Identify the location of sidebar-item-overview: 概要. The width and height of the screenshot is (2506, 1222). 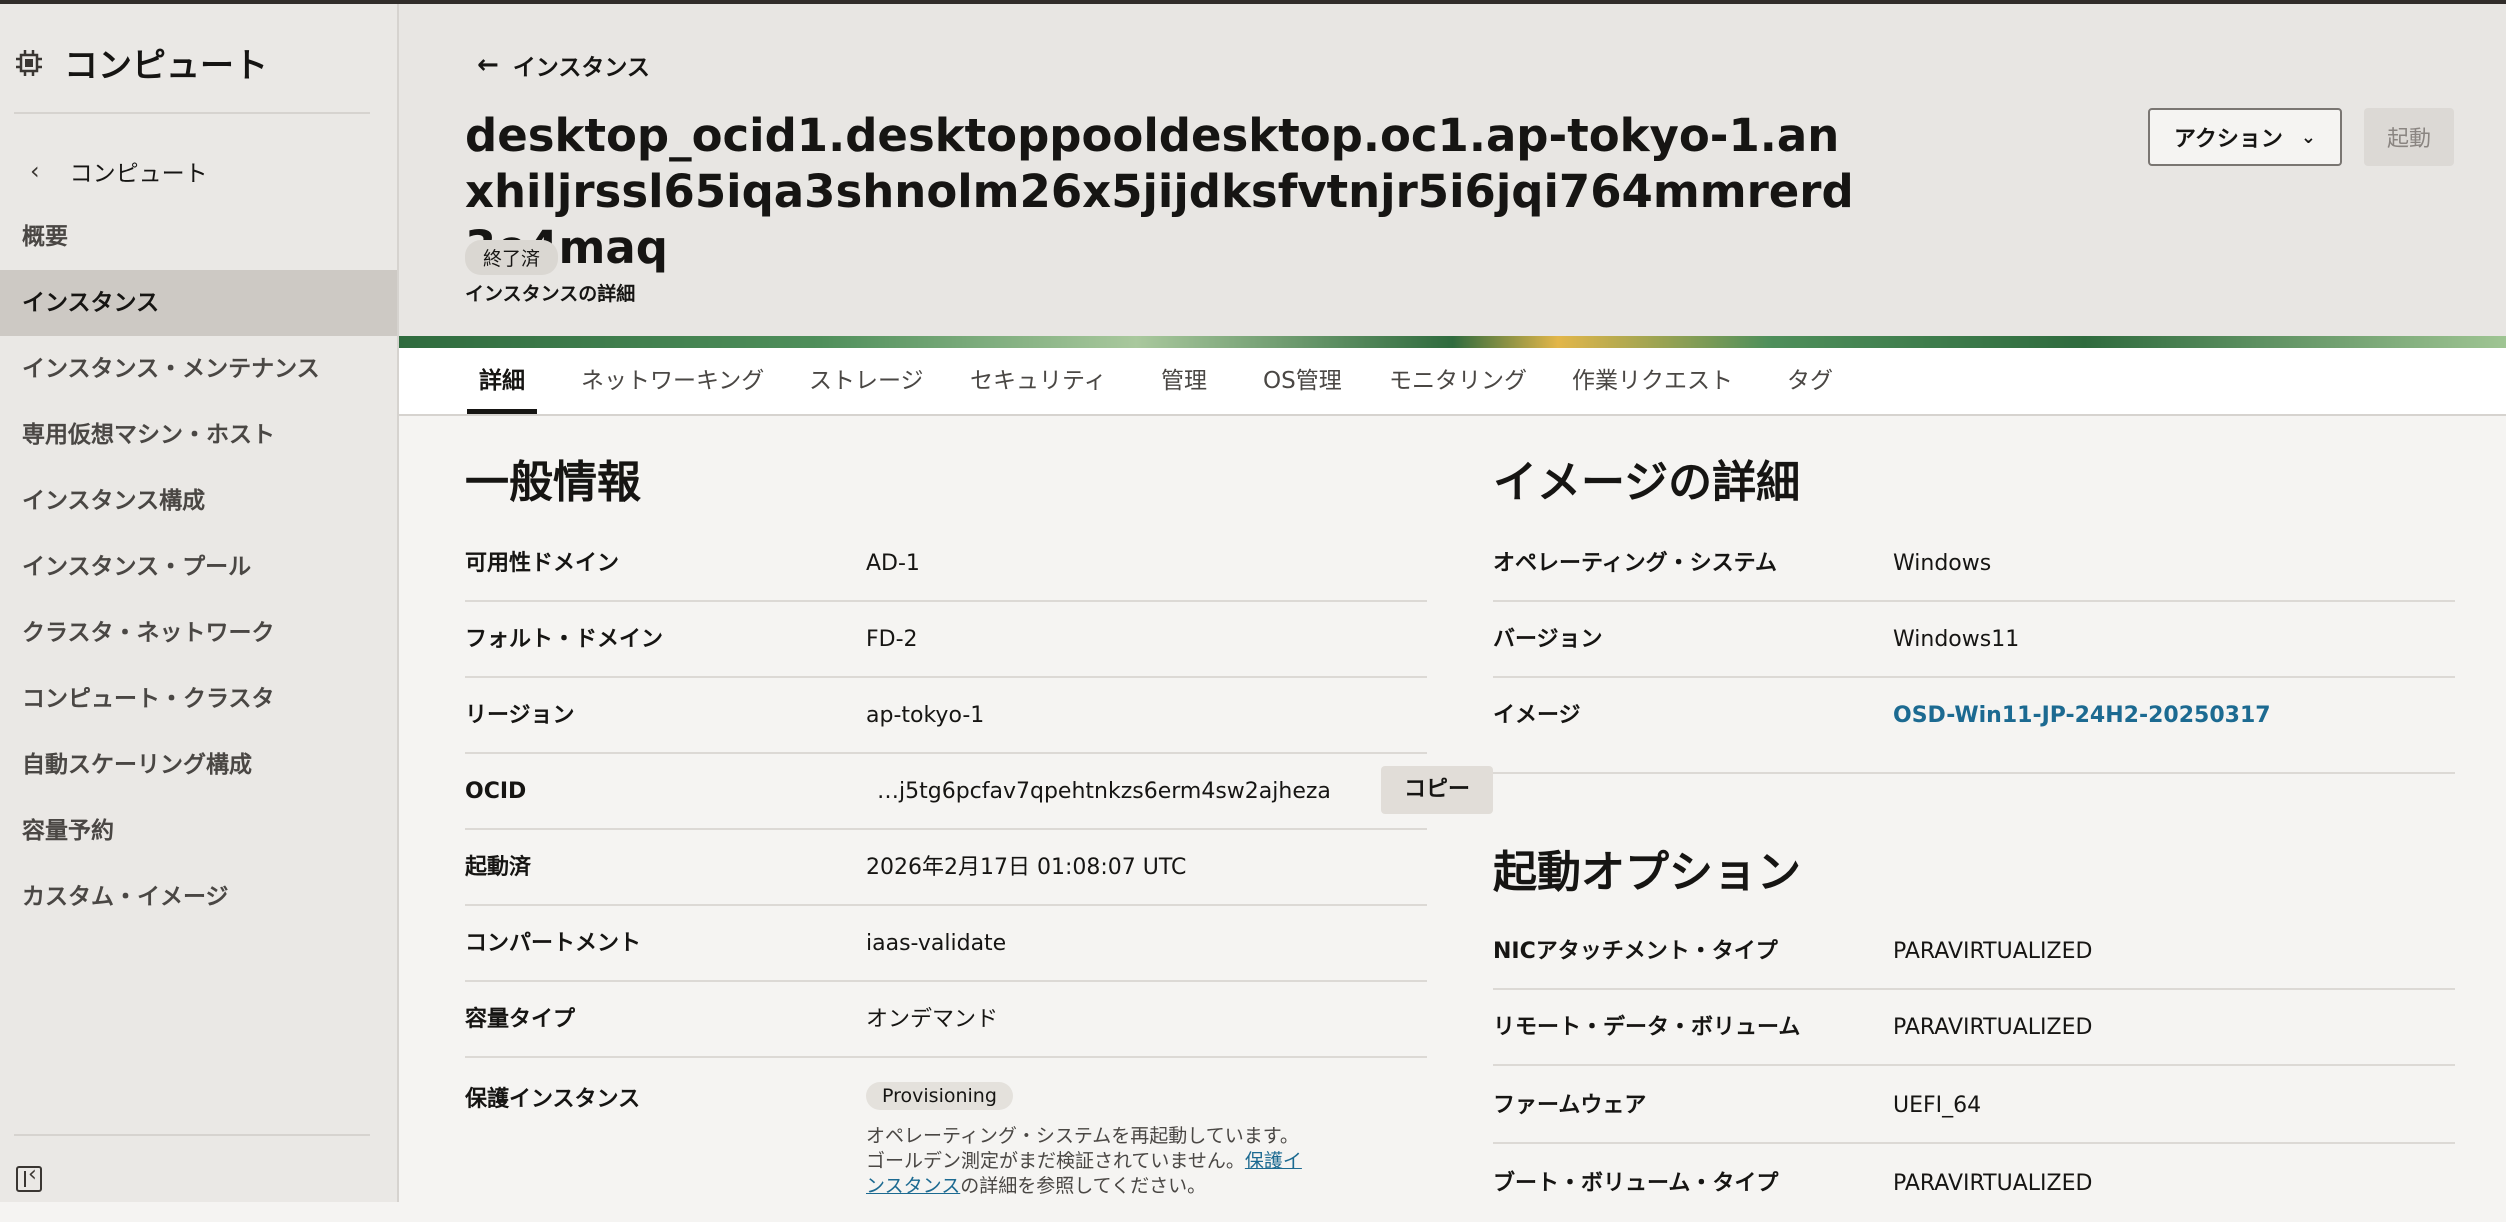
(198, 237).